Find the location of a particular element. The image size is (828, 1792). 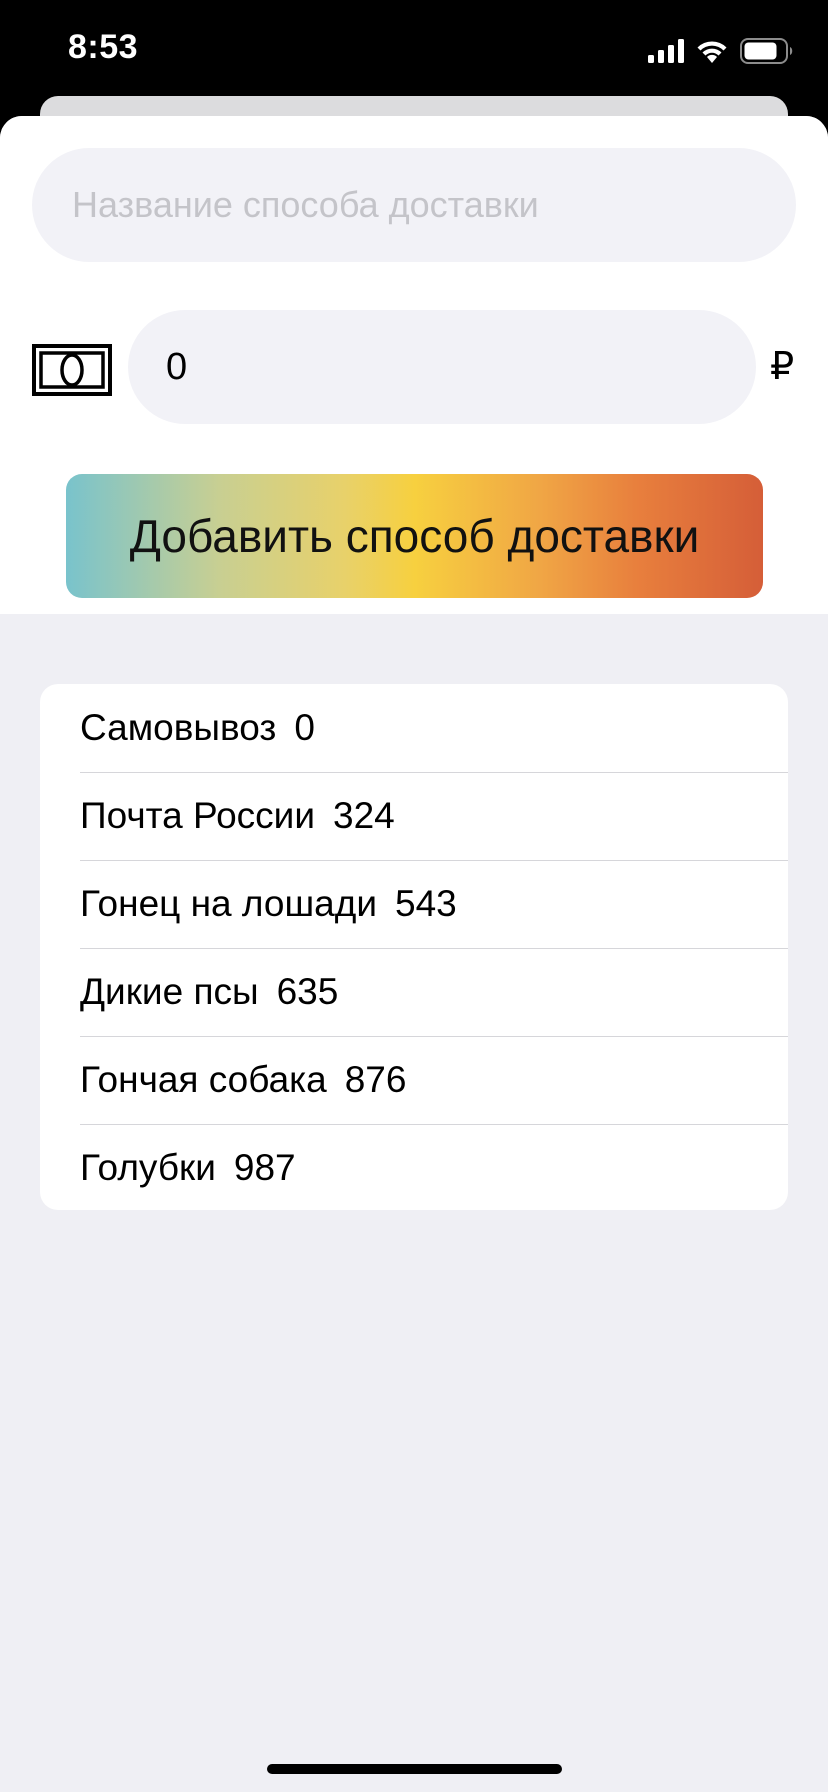

delivery-method-price: 543 is located at coordinates (426, 903).